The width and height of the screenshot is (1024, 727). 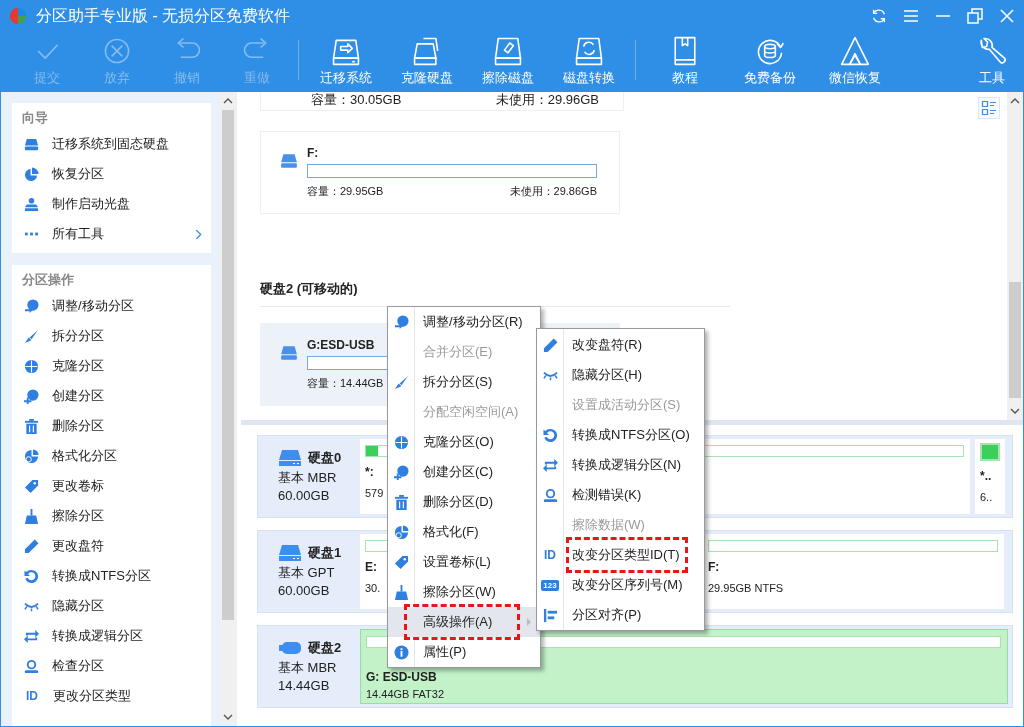 I want to click on disk-name: 硬盘1, so click(x=325, y=553).